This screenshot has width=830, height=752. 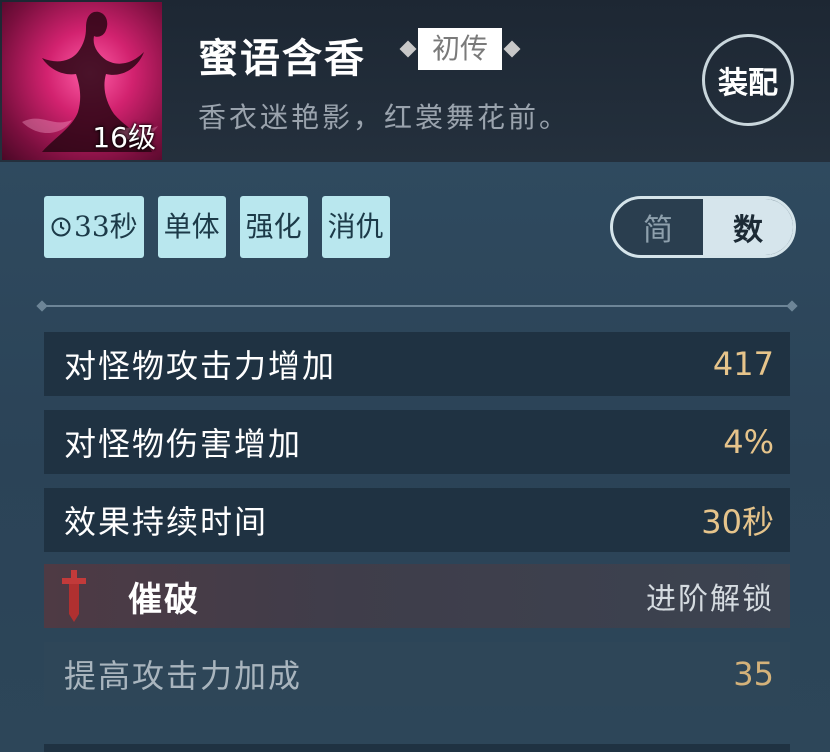 I want to click on stat-value: 35, so click(x=753, y=674).